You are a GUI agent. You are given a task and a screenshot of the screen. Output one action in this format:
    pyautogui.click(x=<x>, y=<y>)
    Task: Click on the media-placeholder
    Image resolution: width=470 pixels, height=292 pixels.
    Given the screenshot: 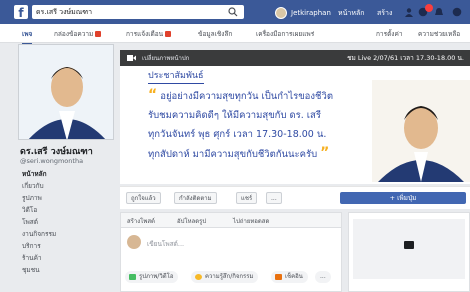 What is the action you would take?
    pyautogui.click(x=409, y=249)
    